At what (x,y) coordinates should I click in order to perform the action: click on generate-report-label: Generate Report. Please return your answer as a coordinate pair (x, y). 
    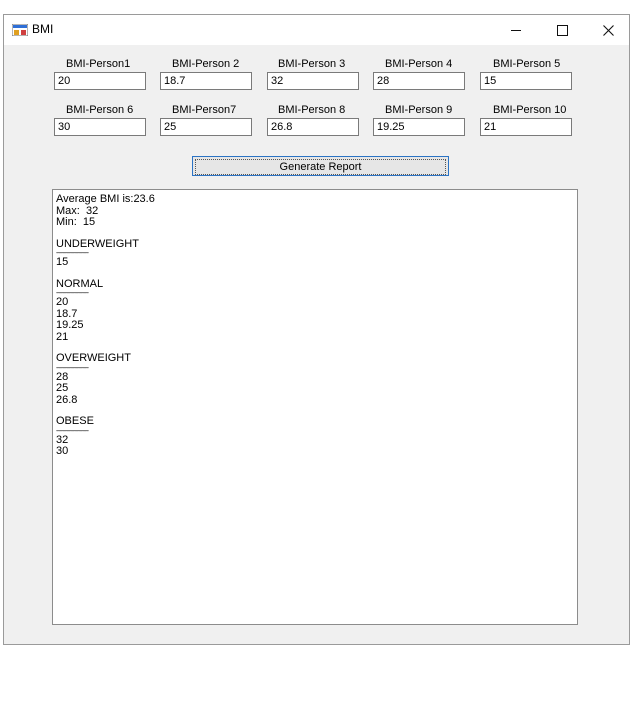
    Looking at the image, I should click on (320, 167).